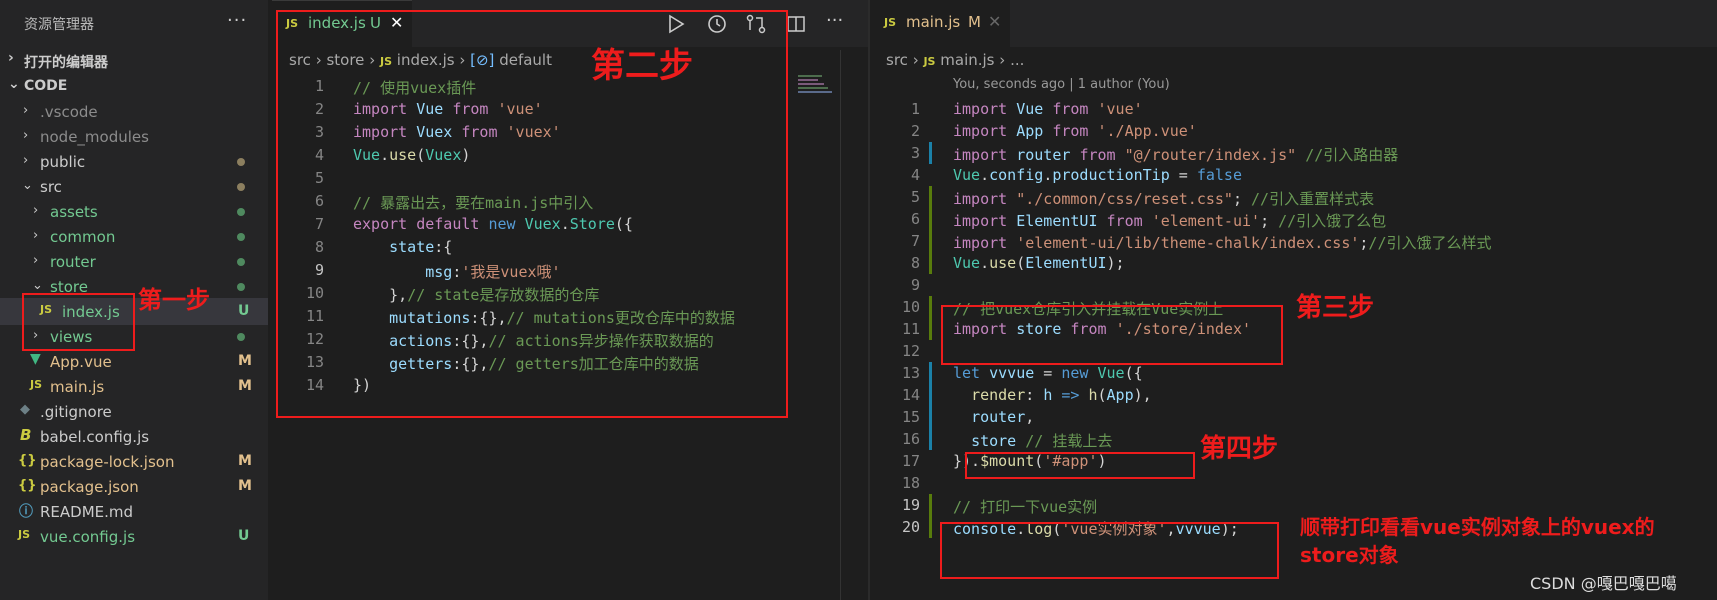 The width and height of the screenshot is (1717, 600). Describe the element at coordinates (134, 161) in the screenshot. I see `tree-folder-public: › public` at that location.